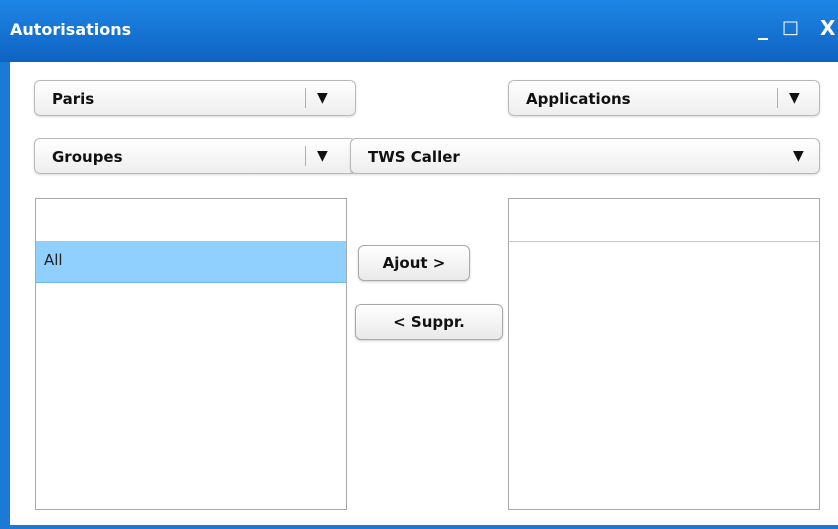  I want to click on minimize-icon: _, so click(763, 28).